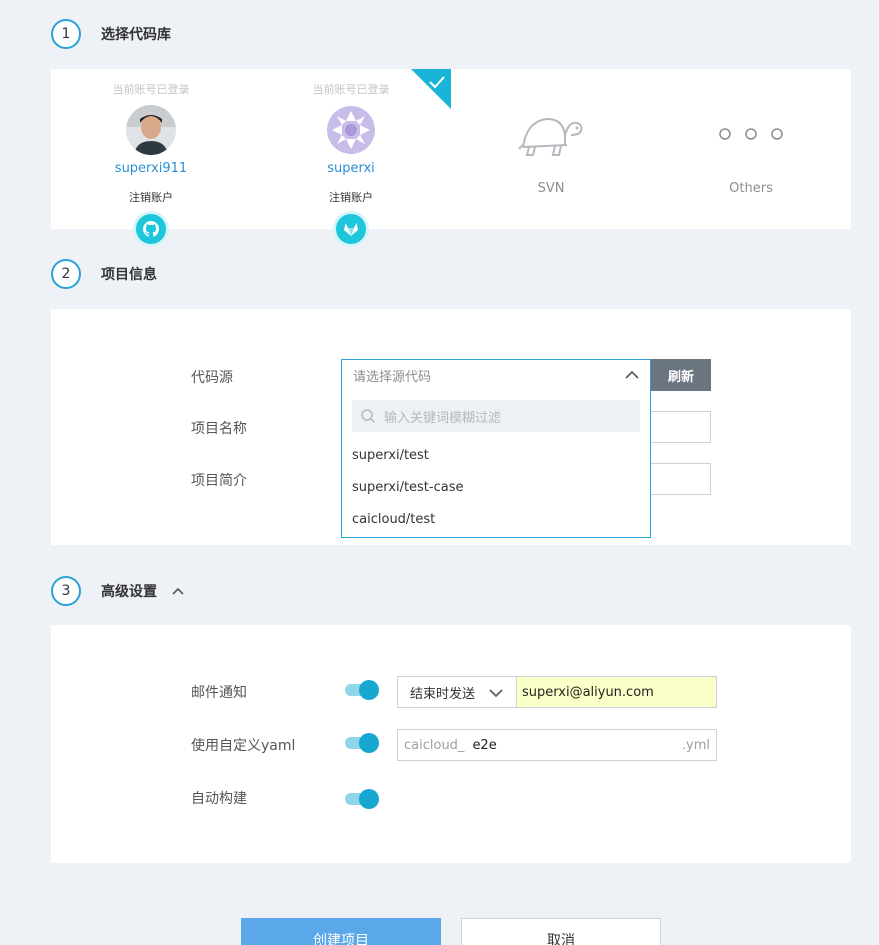 The image size is (879, 945). What do you see at coordinates (393, 519) in the screenshot?
I see `dropdown-option: caicloud/test` at bounding box center [393, 519].